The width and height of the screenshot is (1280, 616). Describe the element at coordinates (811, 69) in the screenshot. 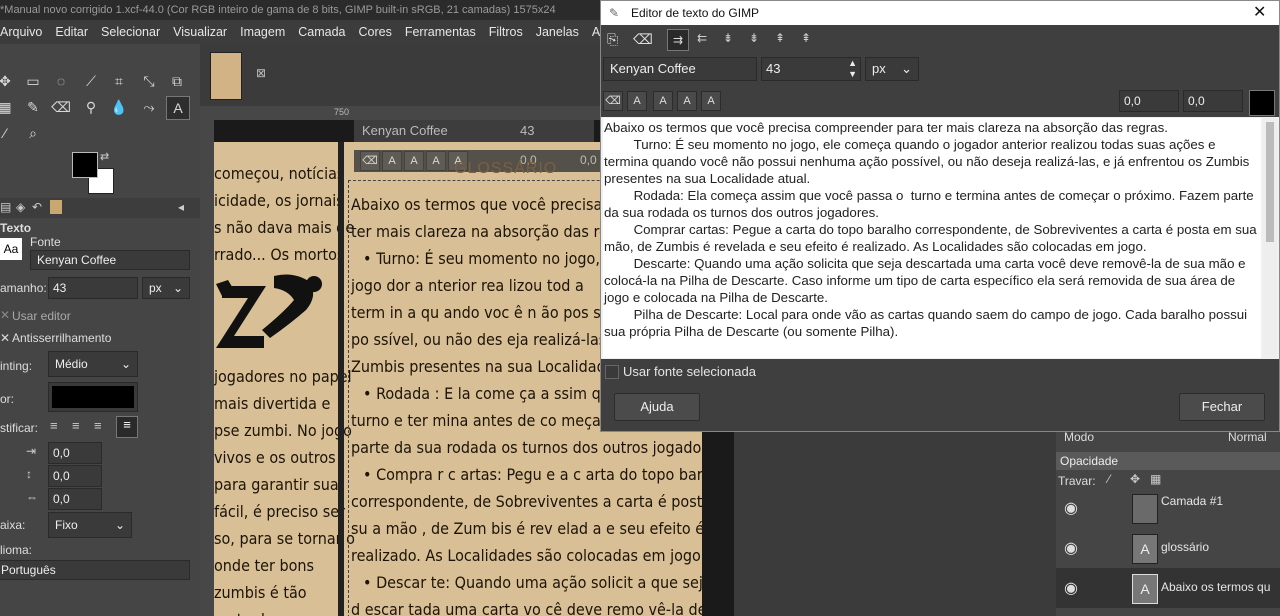

I see `editor-size-input: 43 ▲ ▼` at that location.